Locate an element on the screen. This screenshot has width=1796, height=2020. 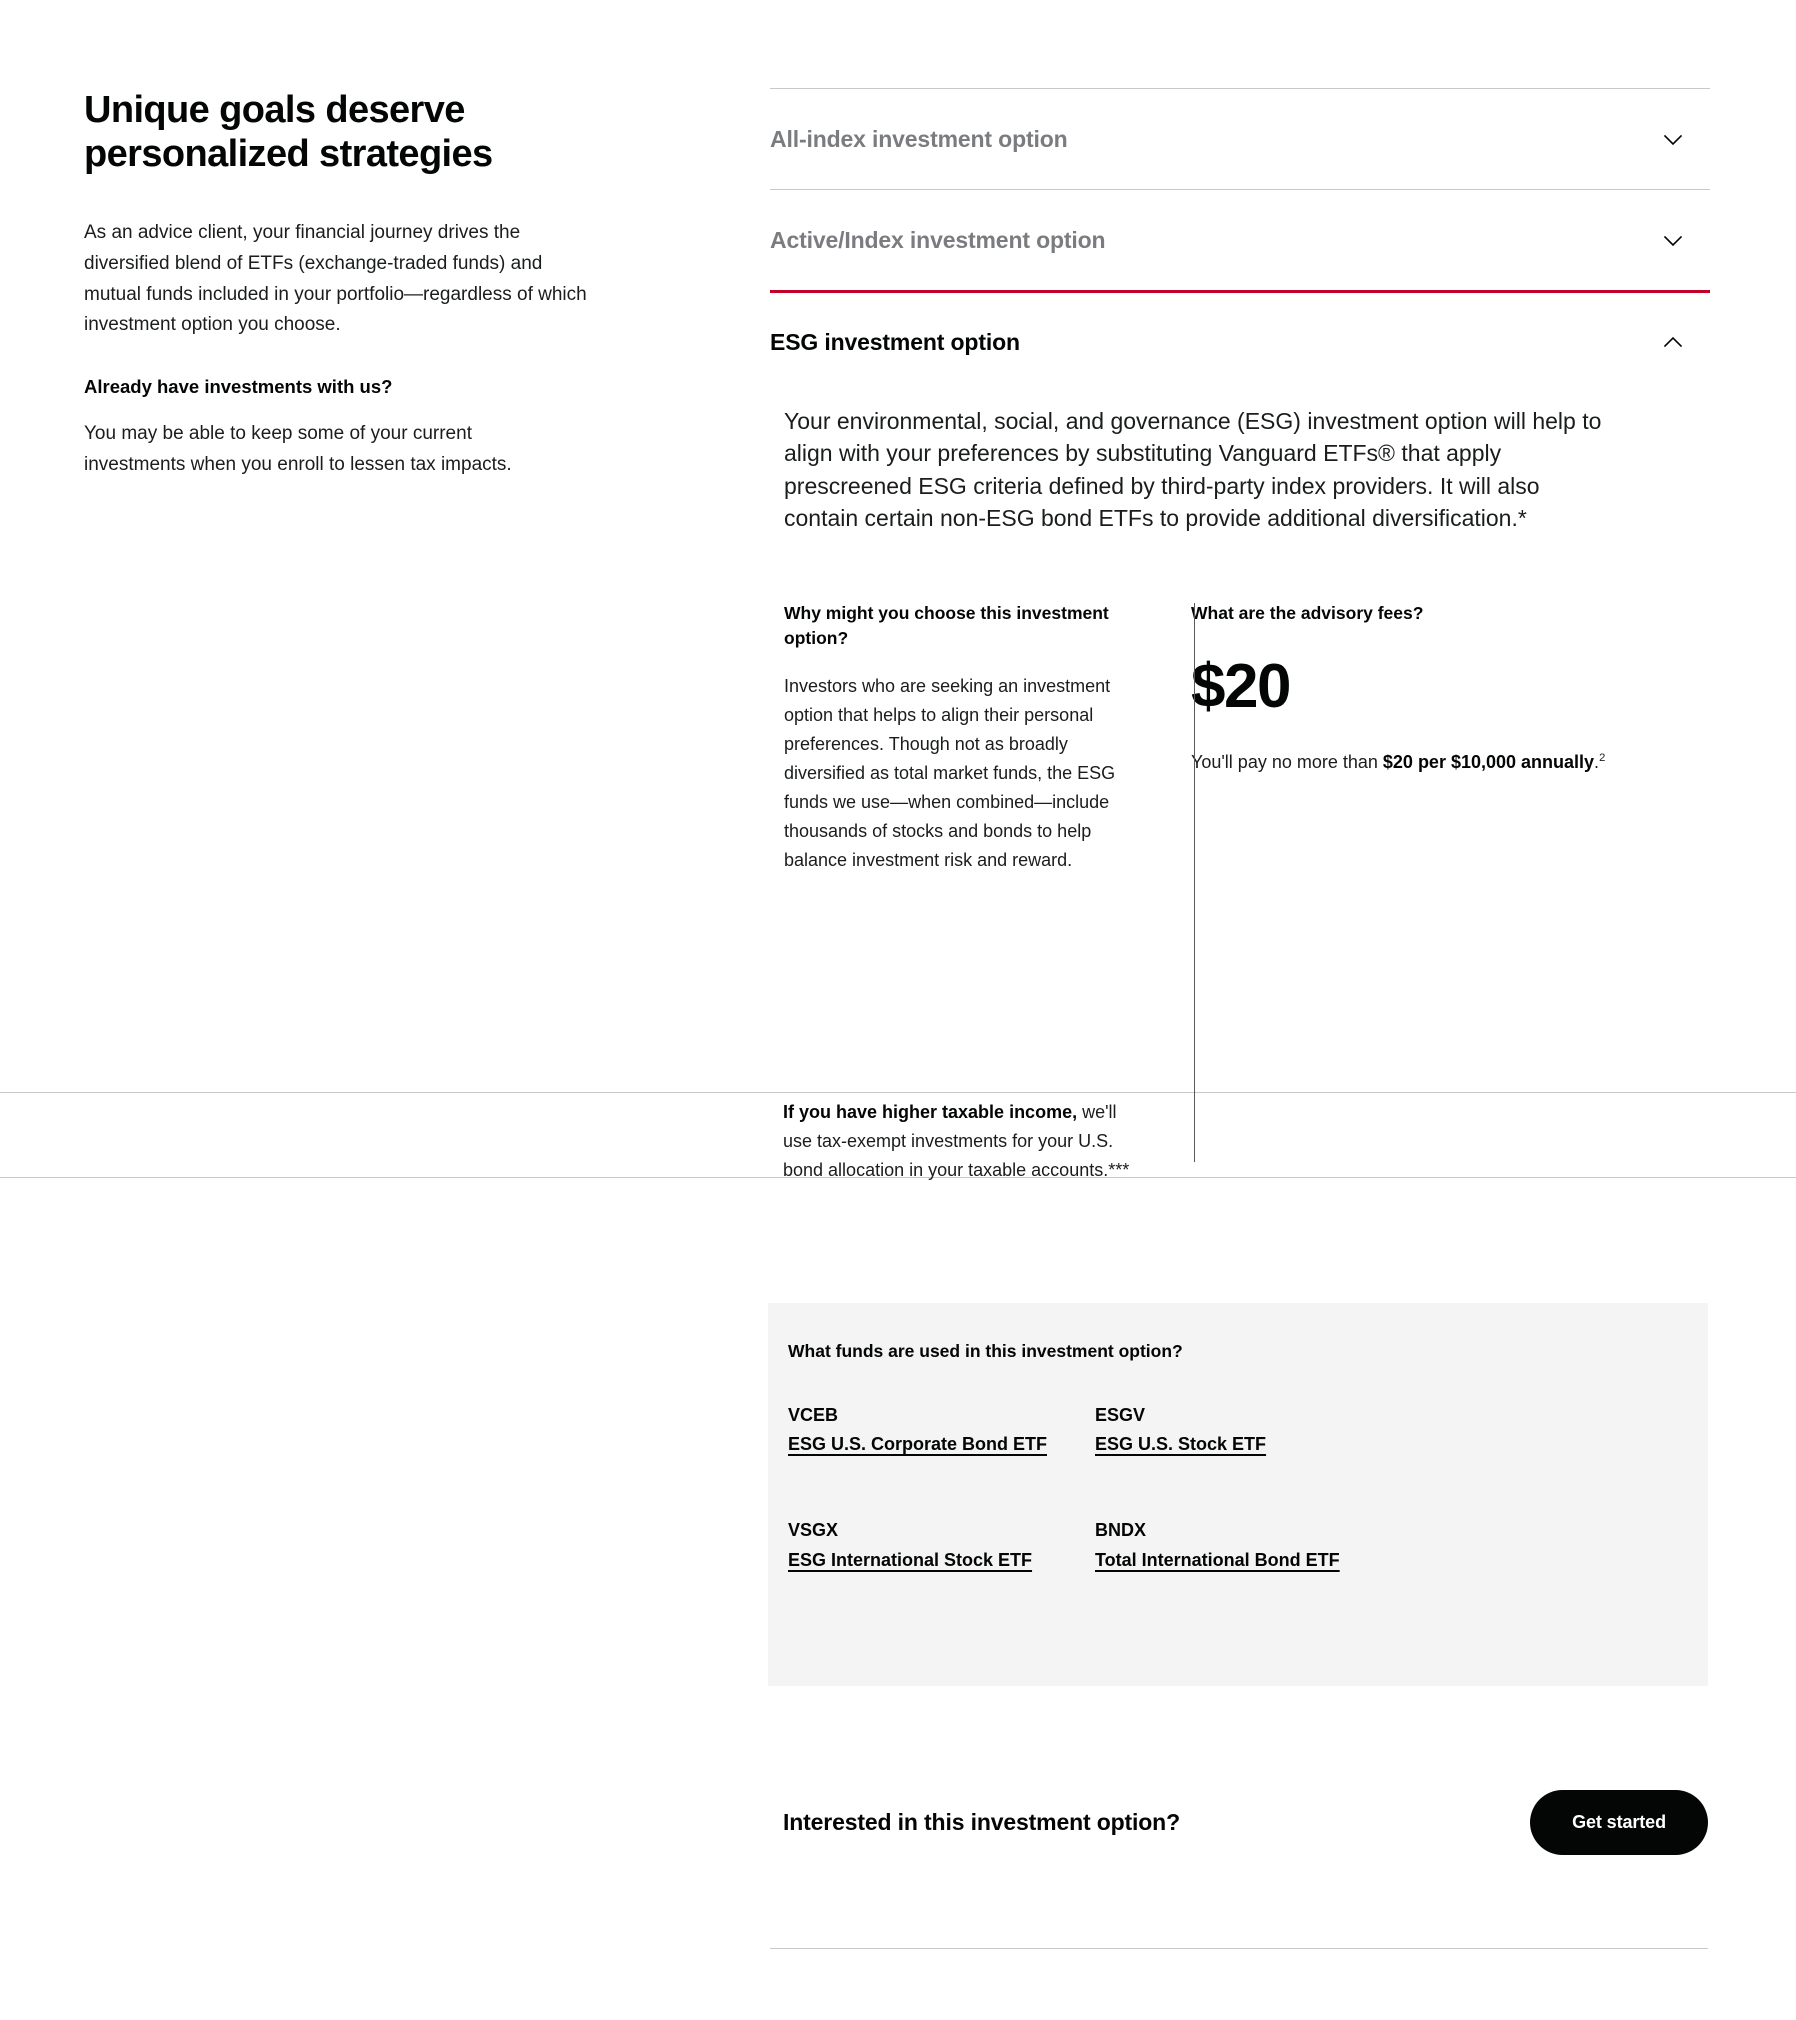
accordion-header-esg: ESG investment option is located at coordinates (1240, 340).